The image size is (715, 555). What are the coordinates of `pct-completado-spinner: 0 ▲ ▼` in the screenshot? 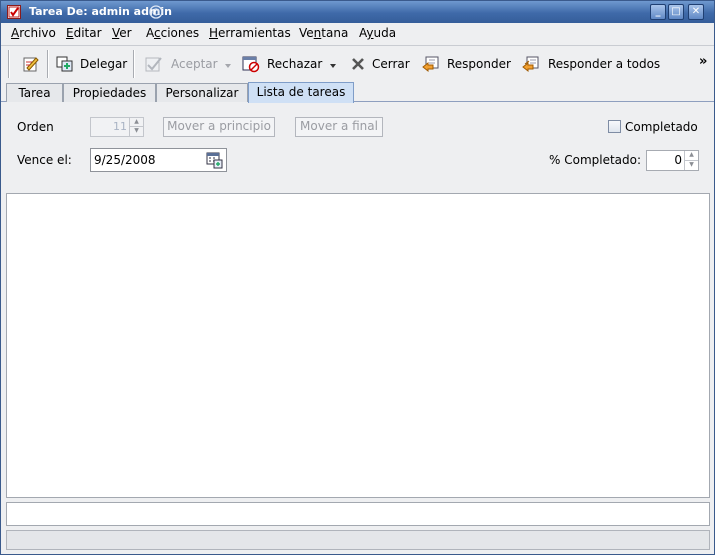 It's located at (672, 160).